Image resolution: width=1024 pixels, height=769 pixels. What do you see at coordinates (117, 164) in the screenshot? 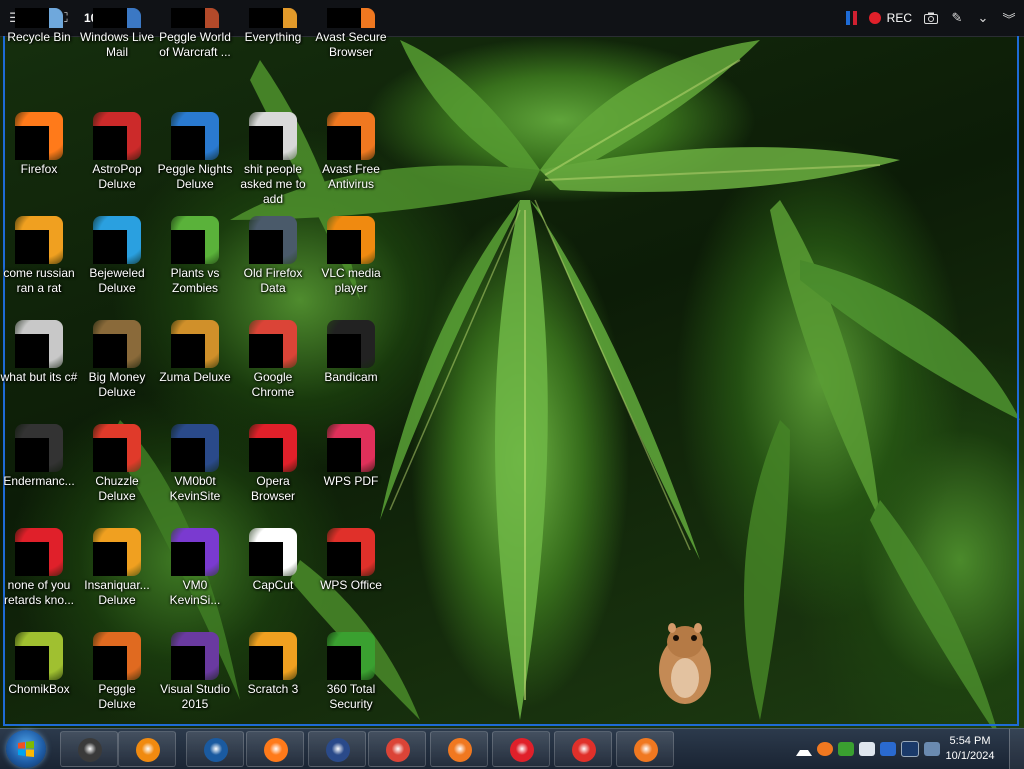
I see `desktop-icon: AstroPop Deluxe` at bounding box center [117, 164].